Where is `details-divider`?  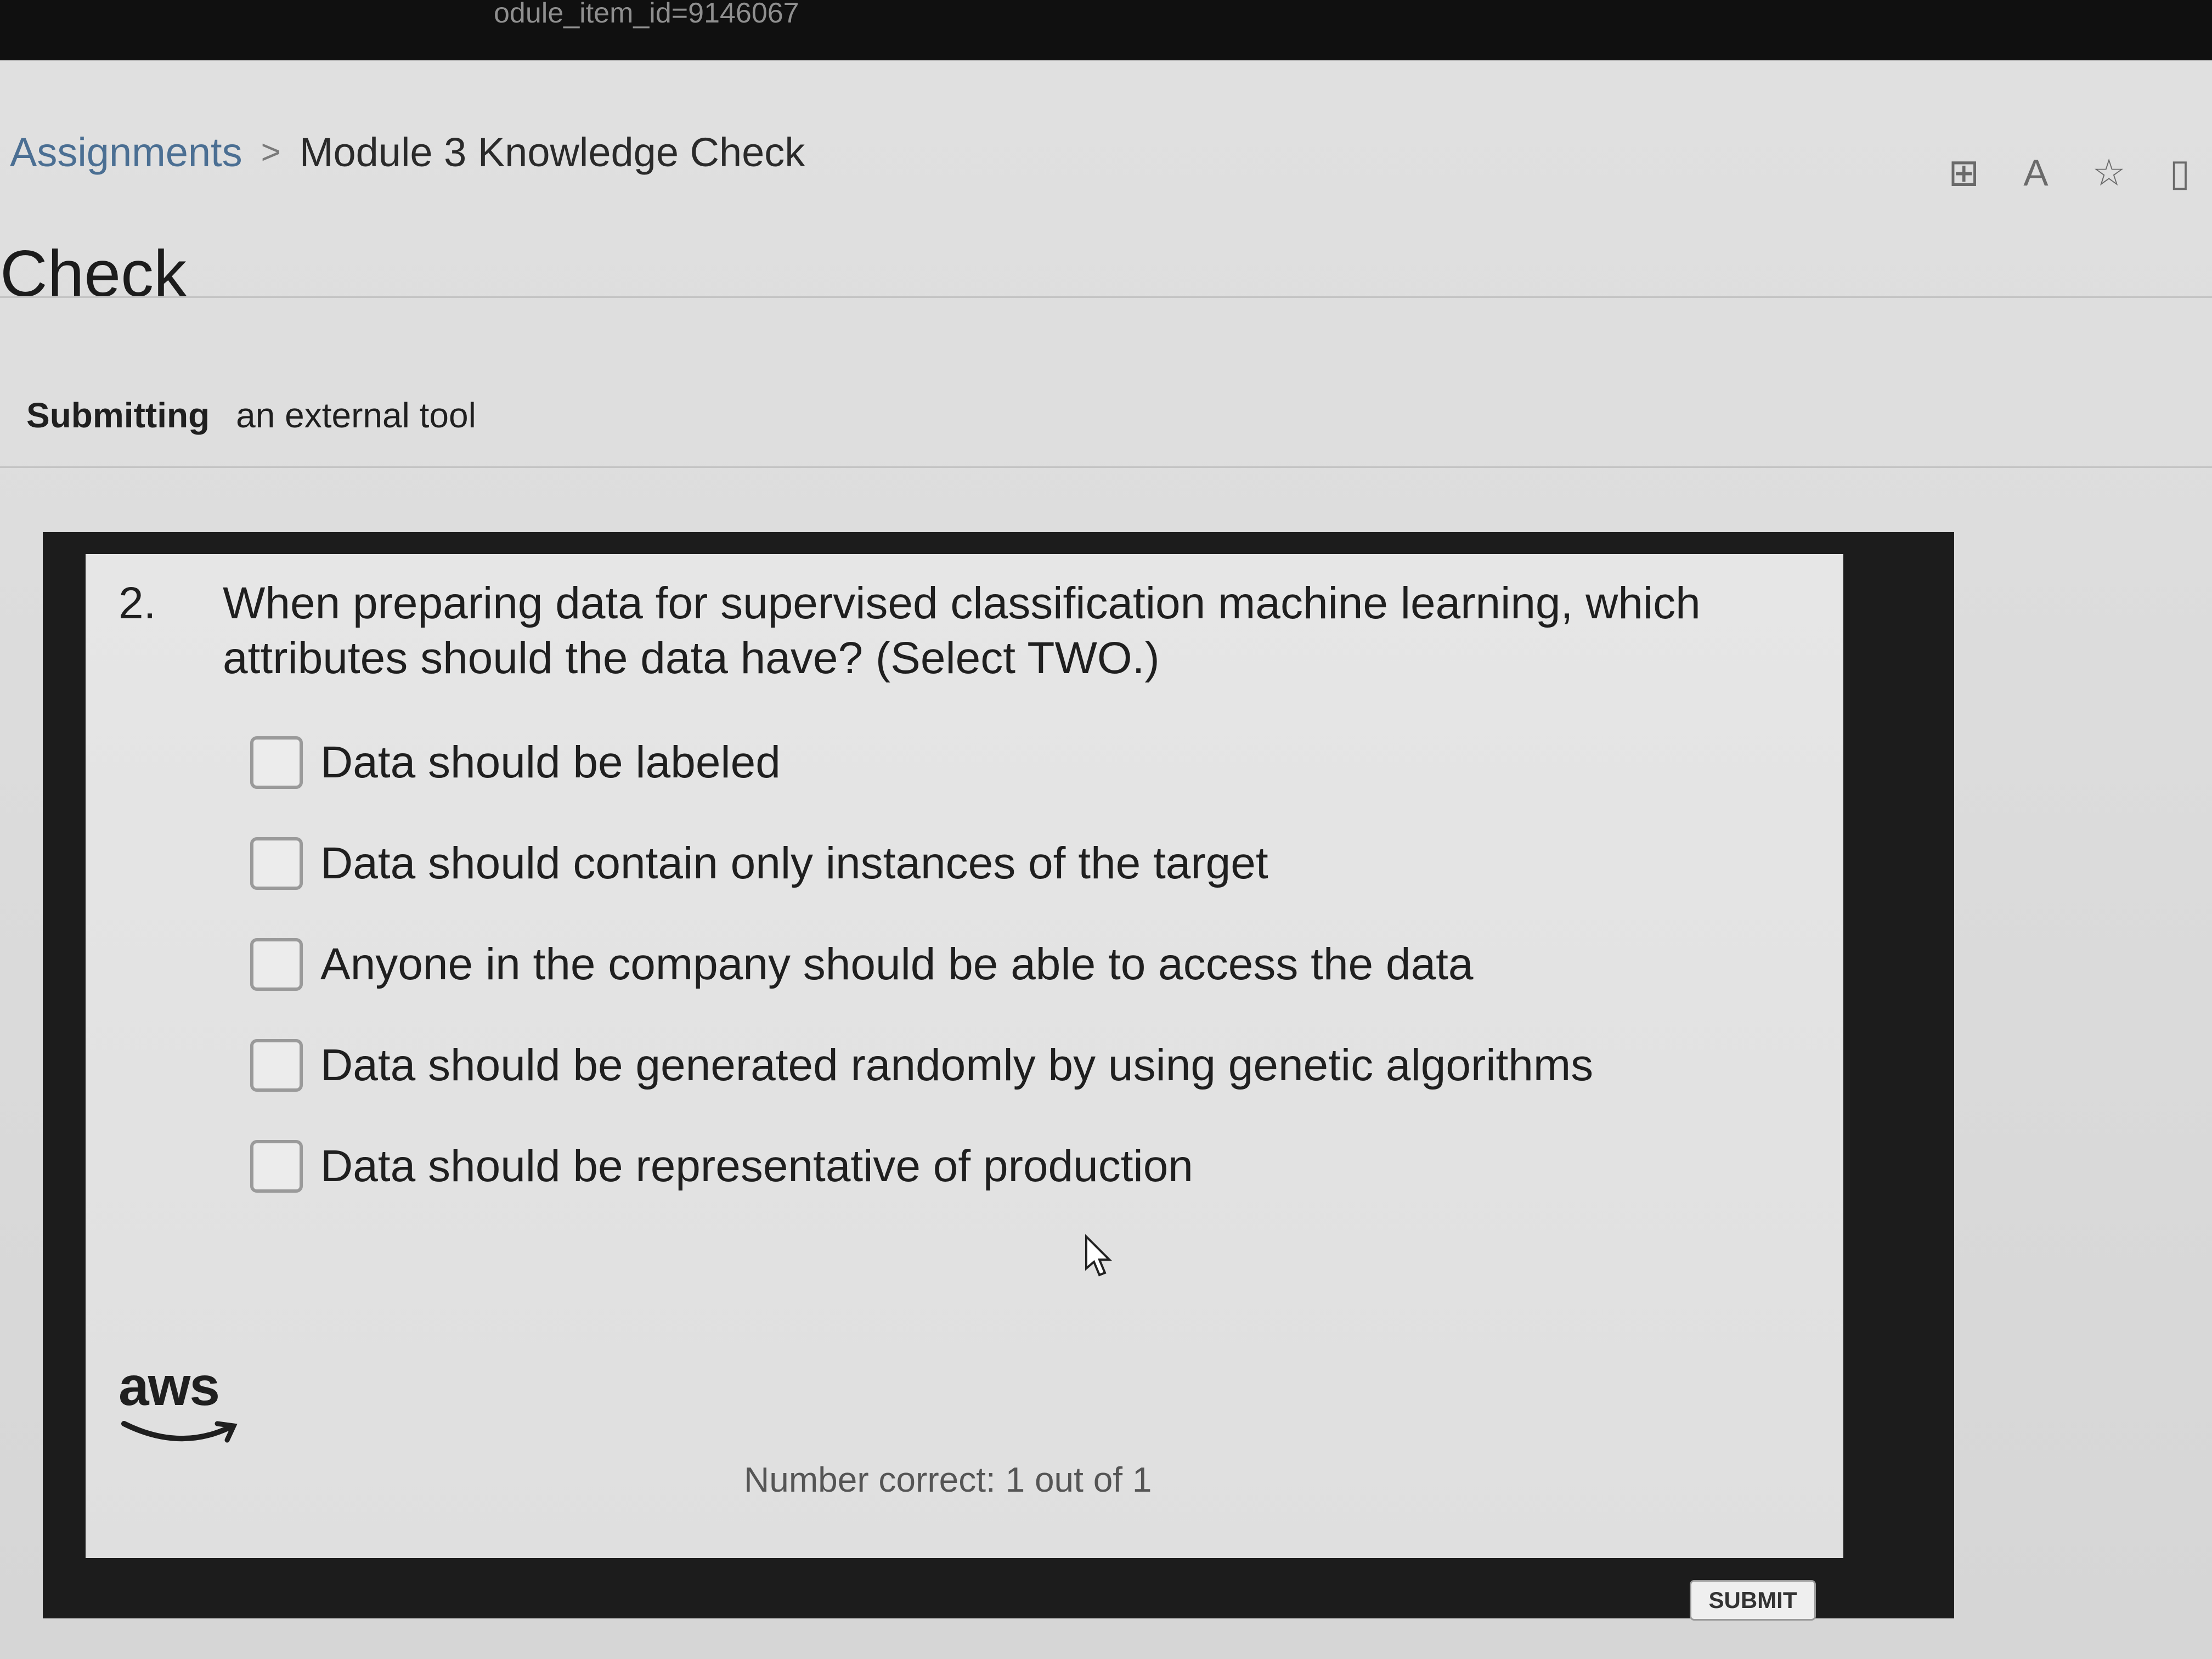
details-divider is located at coordinates (1106, 467).